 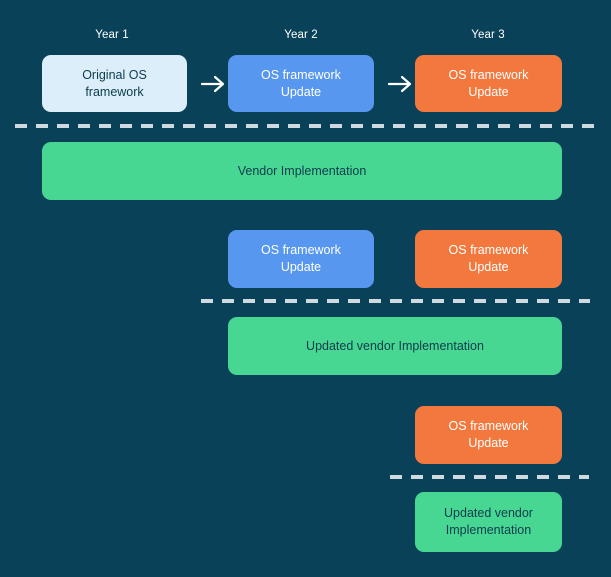 I want to click on arrow-year1-to-year2-icon, so click(x=214, y=84).